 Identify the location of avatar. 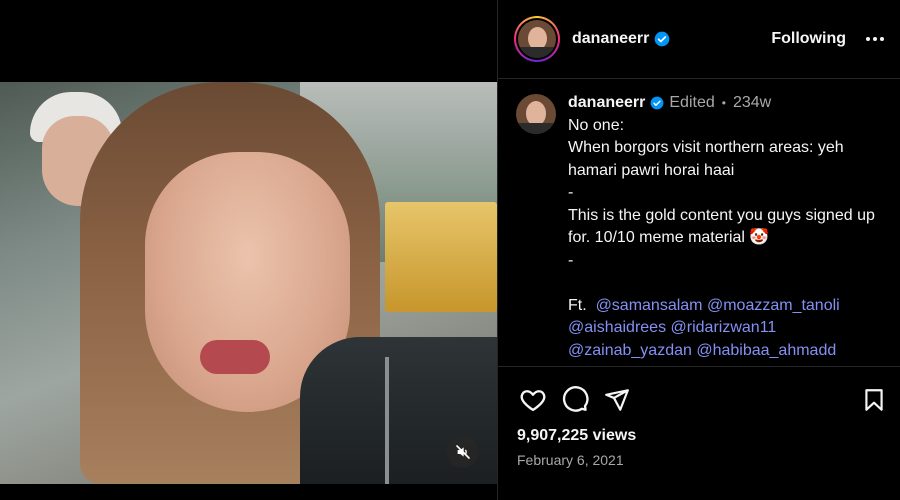
(537, 39).